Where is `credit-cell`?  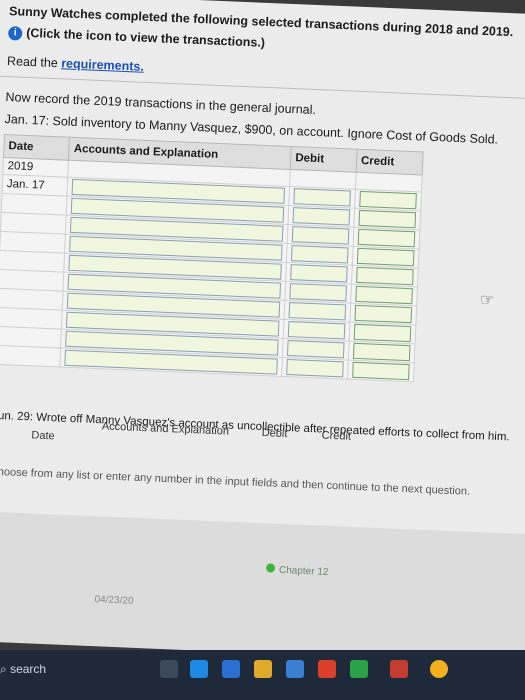 credit-cell is located at coordinates (381, 371).